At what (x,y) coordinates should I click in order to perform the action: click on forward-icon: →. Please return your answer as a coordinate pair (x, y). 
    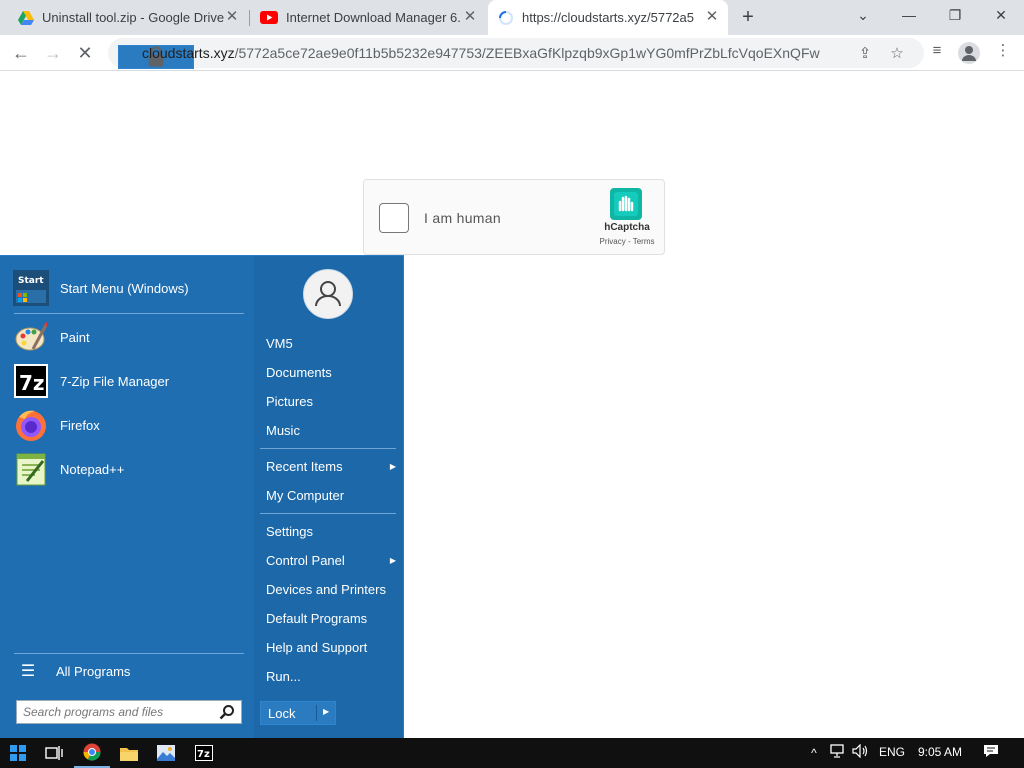
    Looking at the image, I should click on (53, 53).